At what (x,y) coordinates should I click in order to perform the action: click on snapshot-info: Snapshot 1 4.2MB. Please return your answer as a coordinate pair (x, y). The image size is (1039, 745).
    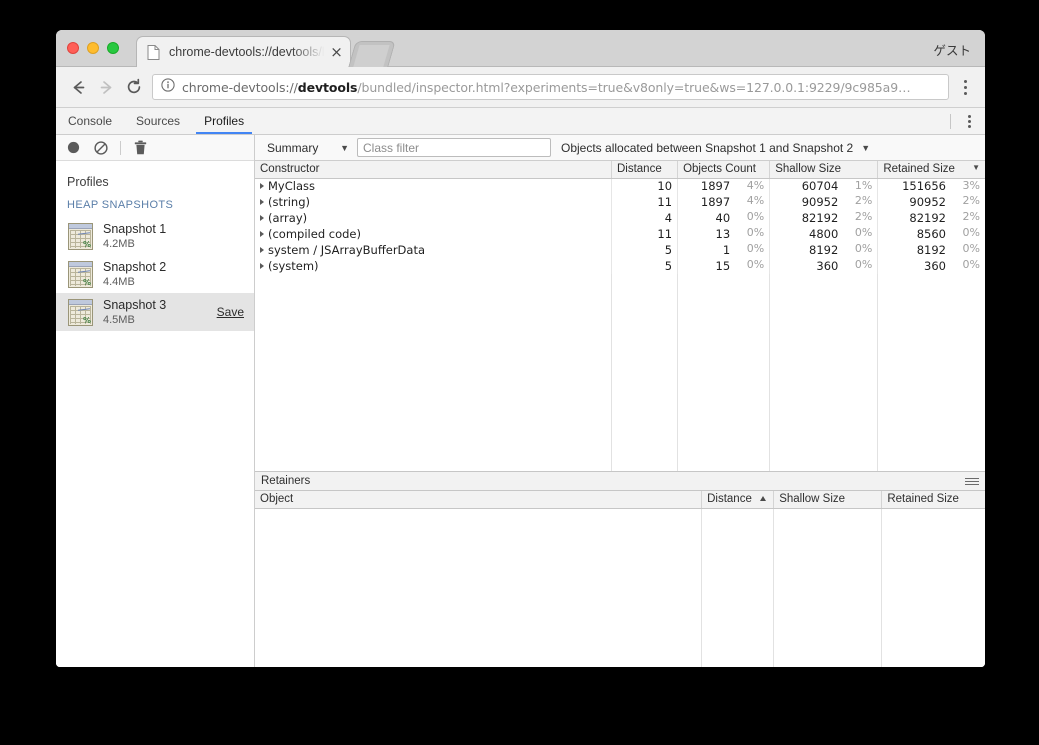
    Looking at the image, I should click on (173, 236).